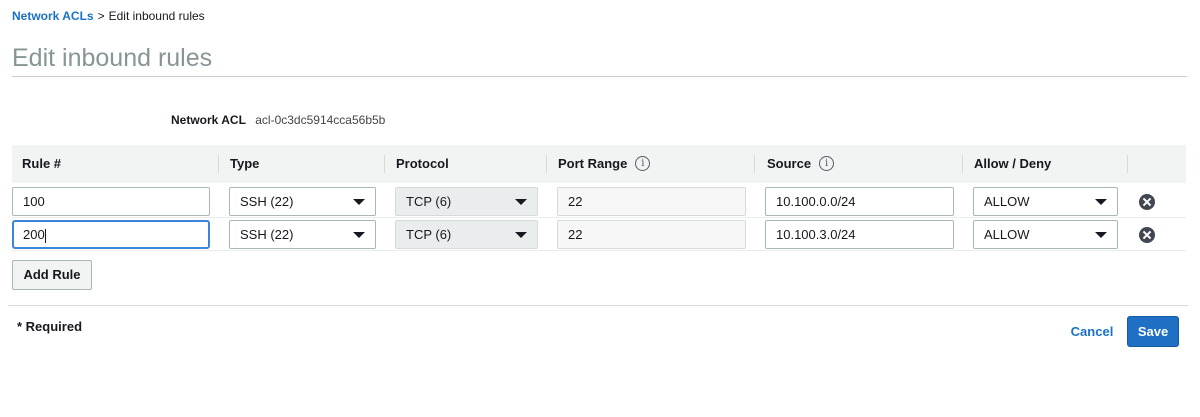 This screenshot has width=1200, height=417. I want to click on acl-id: acl-0c3dc5914cca56b5b, so click(320, 120).